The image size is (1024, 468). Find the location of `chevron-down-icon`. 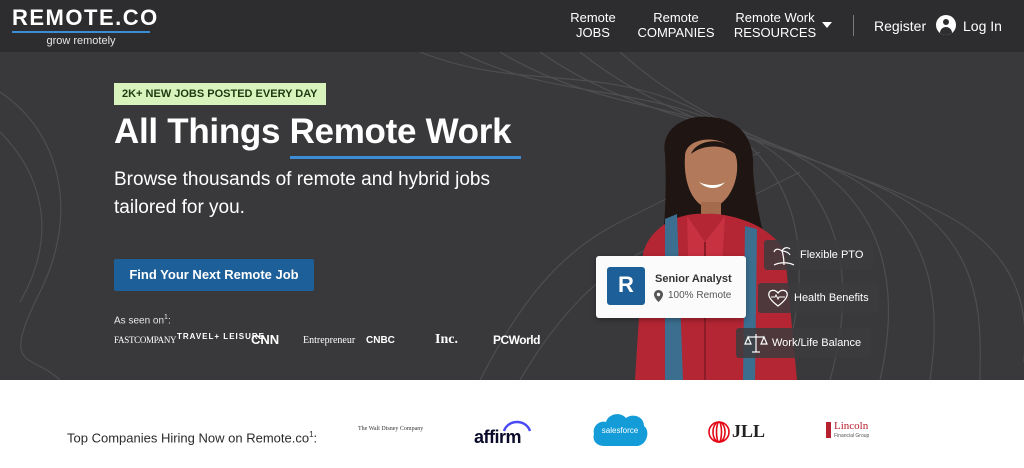

chevron-down-icon is located at coordinates (827, 25).